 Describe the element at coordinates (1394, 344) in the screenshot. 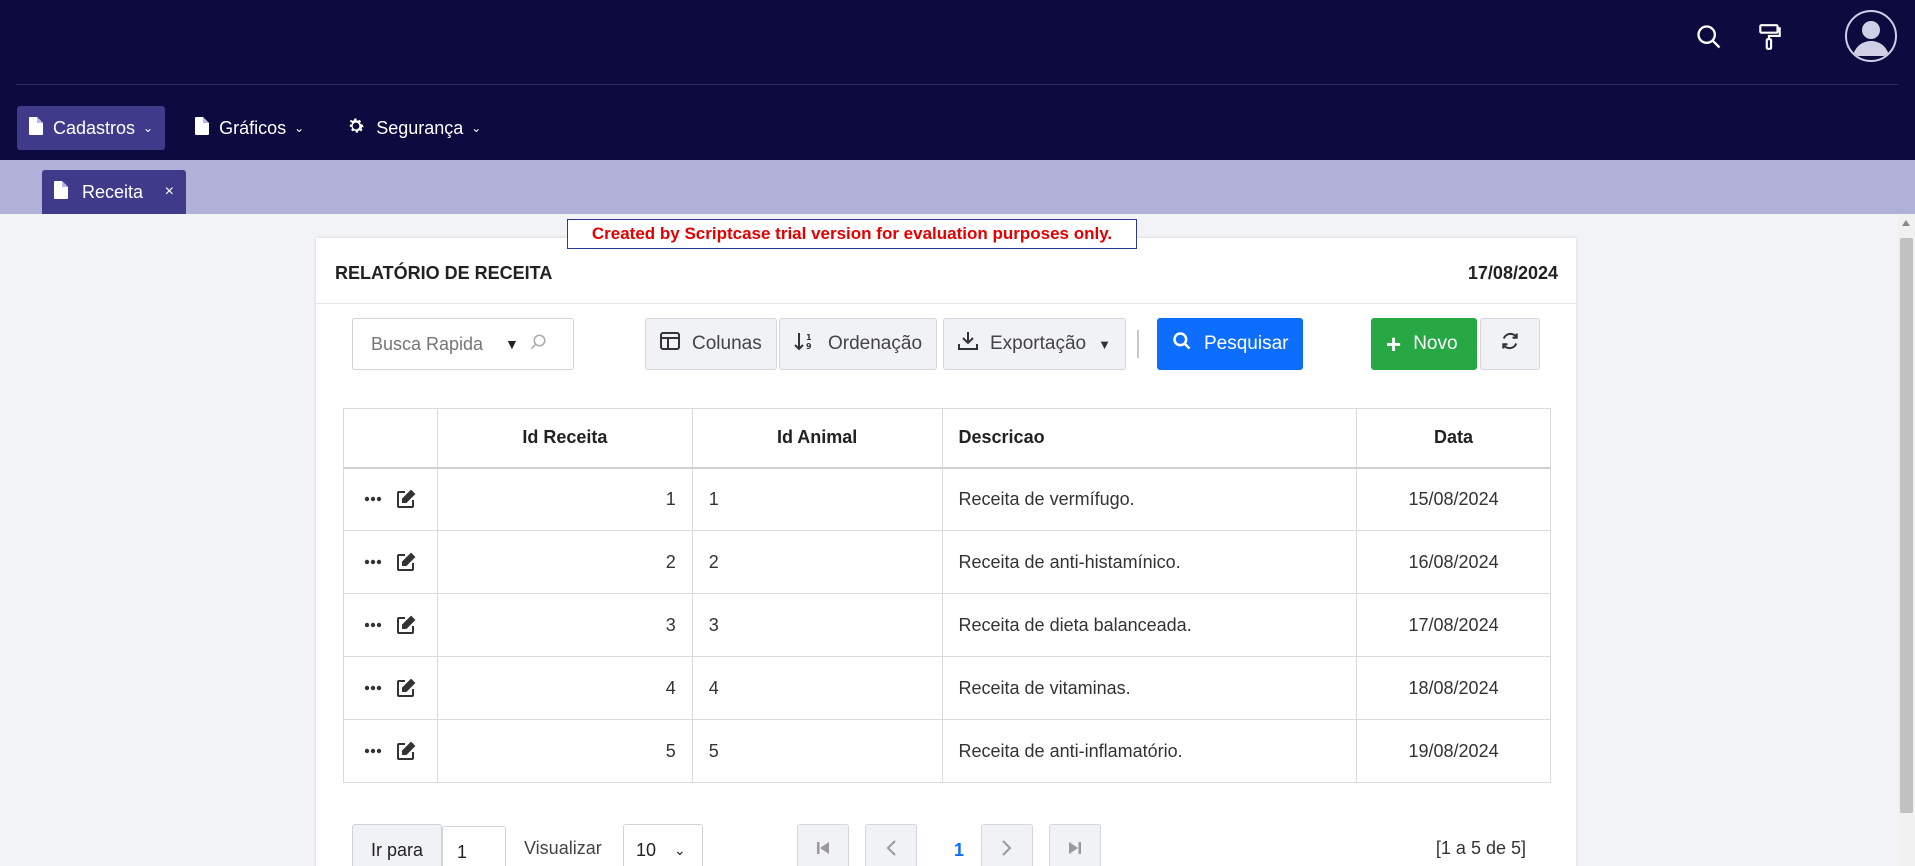

I see `plus-icon: +` at that location.